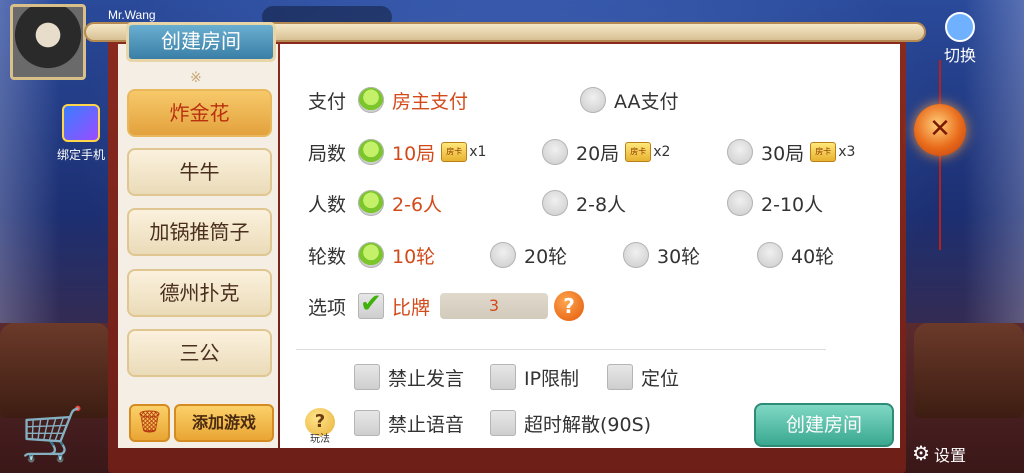  I want to click on option-text: 10局, so click(414, 153).